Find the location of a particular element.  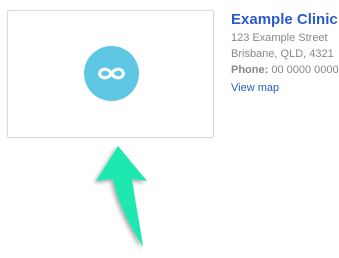

clinic-logo is located at coordinates (111, 73).